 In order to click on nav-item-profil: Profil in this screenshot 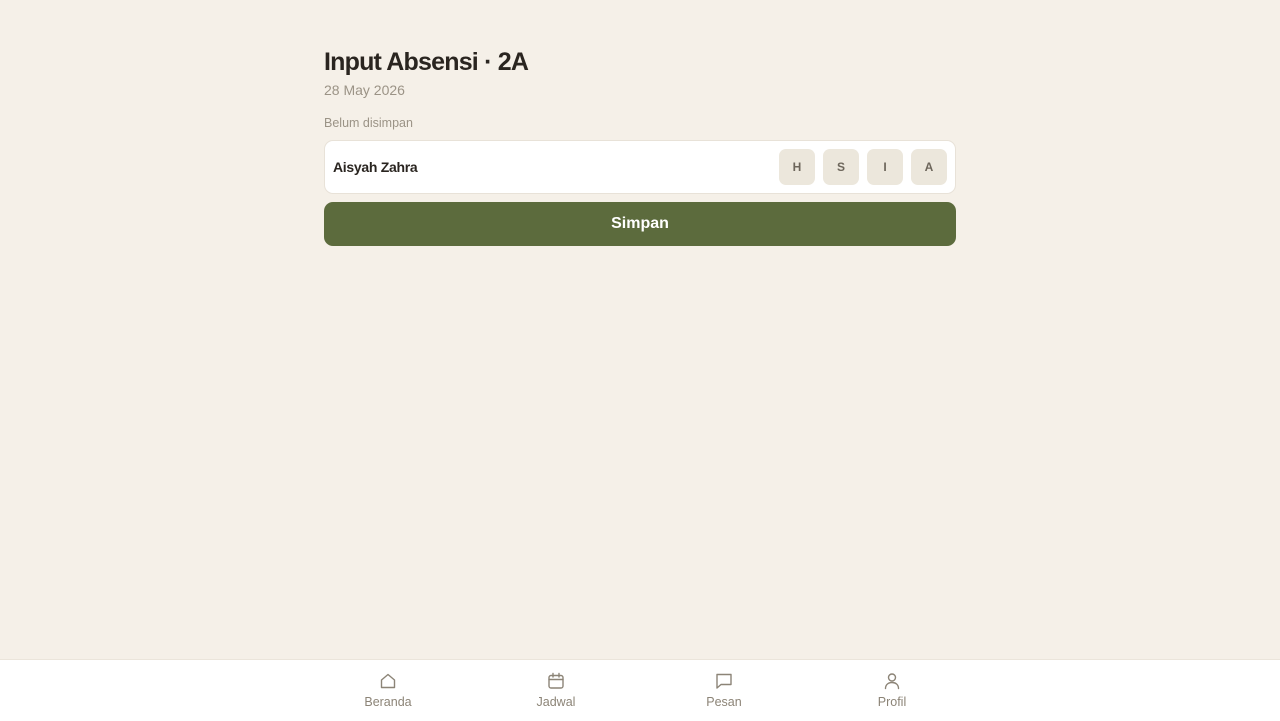, I will do `click(892, 690)`.